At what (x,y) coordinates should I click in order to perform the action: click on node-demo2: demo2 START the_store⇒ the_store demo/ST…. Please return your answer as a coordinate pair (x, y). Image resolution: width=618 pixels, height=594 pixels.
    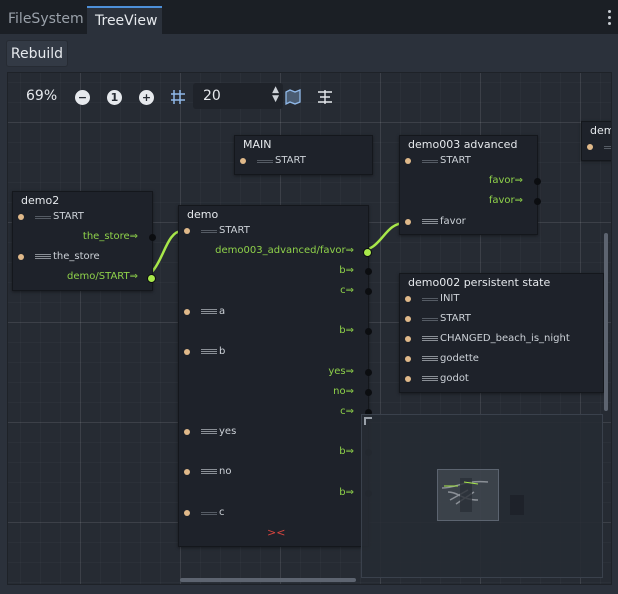
    Looking at the image, I should click on (84, 241).